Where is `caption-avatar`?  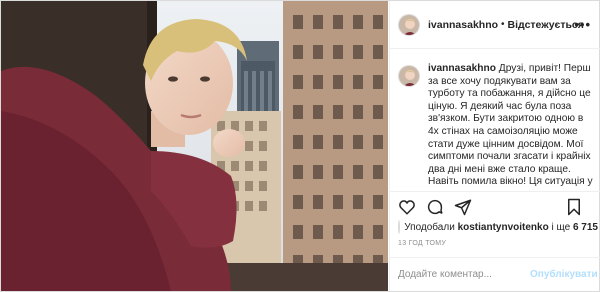 caption-avatar is located at coordinates (409, 76).